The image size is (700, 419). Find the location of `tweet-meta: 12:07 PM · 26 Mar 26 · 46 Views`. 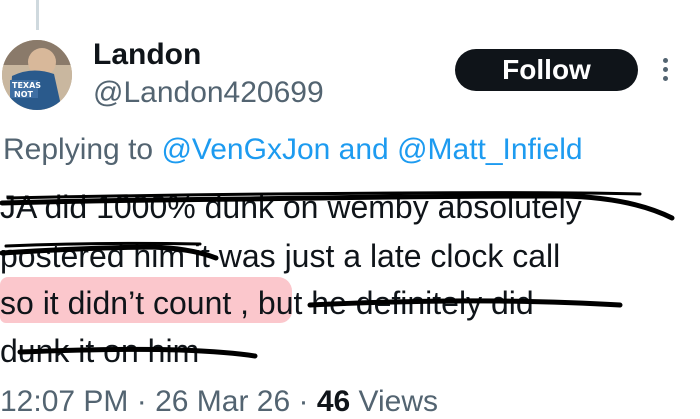

tweet-meta: 12:07 PM · 26 Mar 26 · 46 Views is located at coordinates (219, 402).